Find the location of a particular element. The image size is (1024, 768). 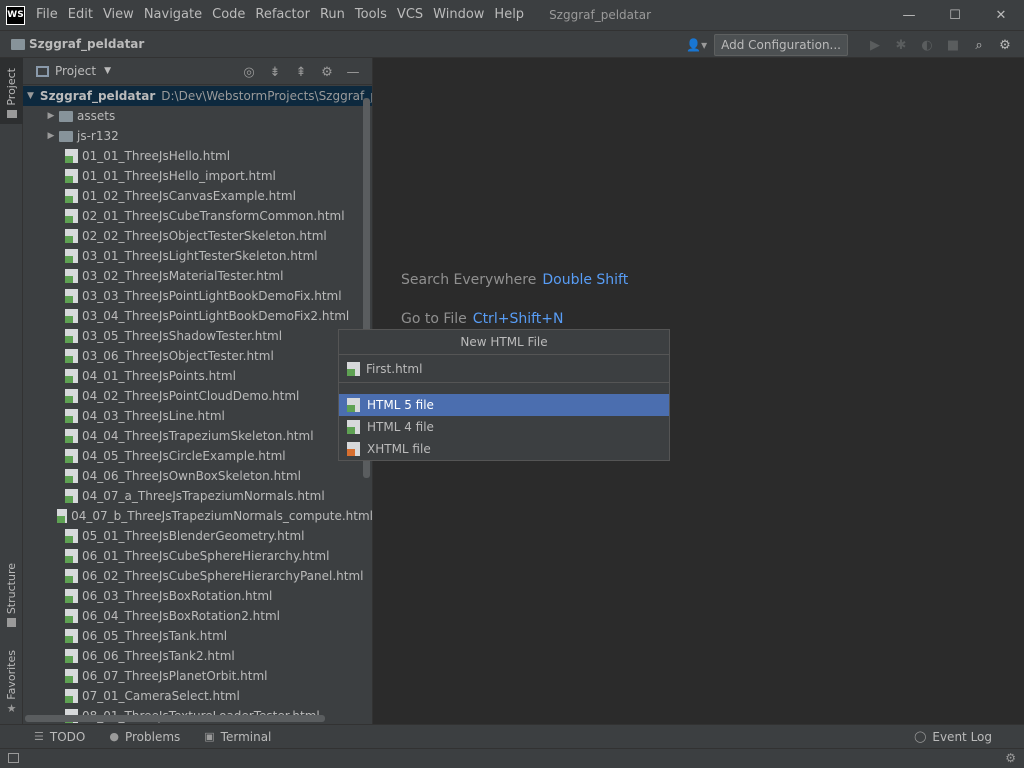

collapse-all-icon: ⇞ is located at coordinates (301, 72).